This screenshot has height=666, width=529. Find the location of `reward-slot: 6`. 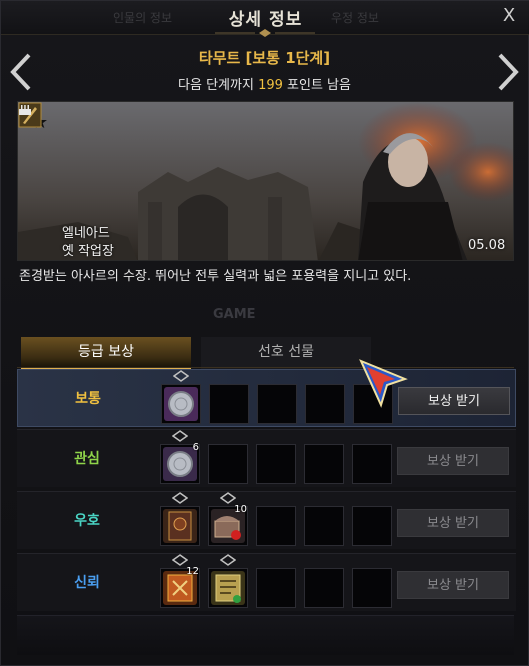

reward-slot: 6 is located at coordinates (180, 463).